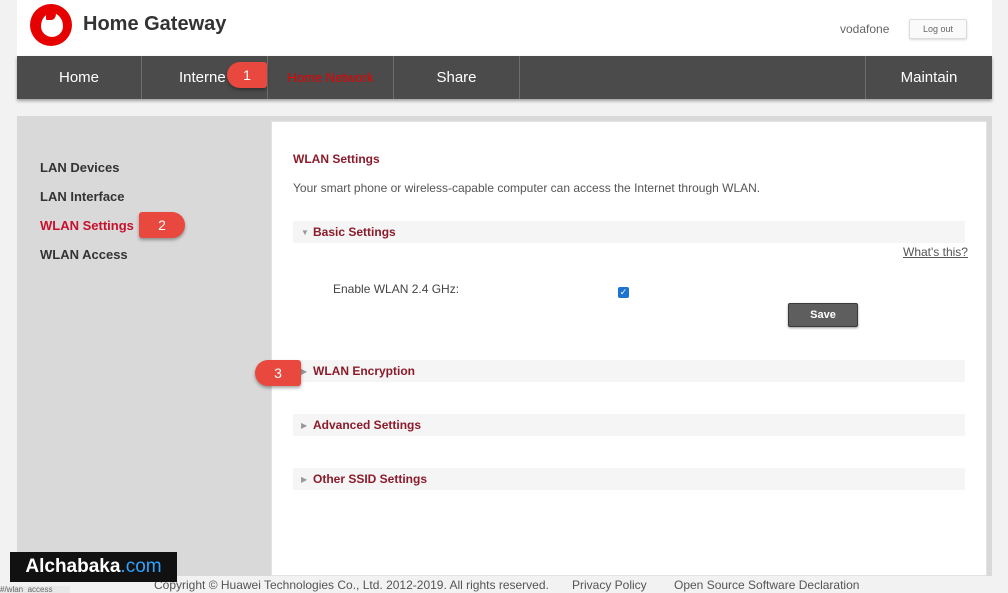 Image resolution: width=1008 pixels, height=593 pixels. What do you see at coordinates (935, 252) in the screenshot?
I see `whats-this-link: What's this?` at bounding box center [935, 252].